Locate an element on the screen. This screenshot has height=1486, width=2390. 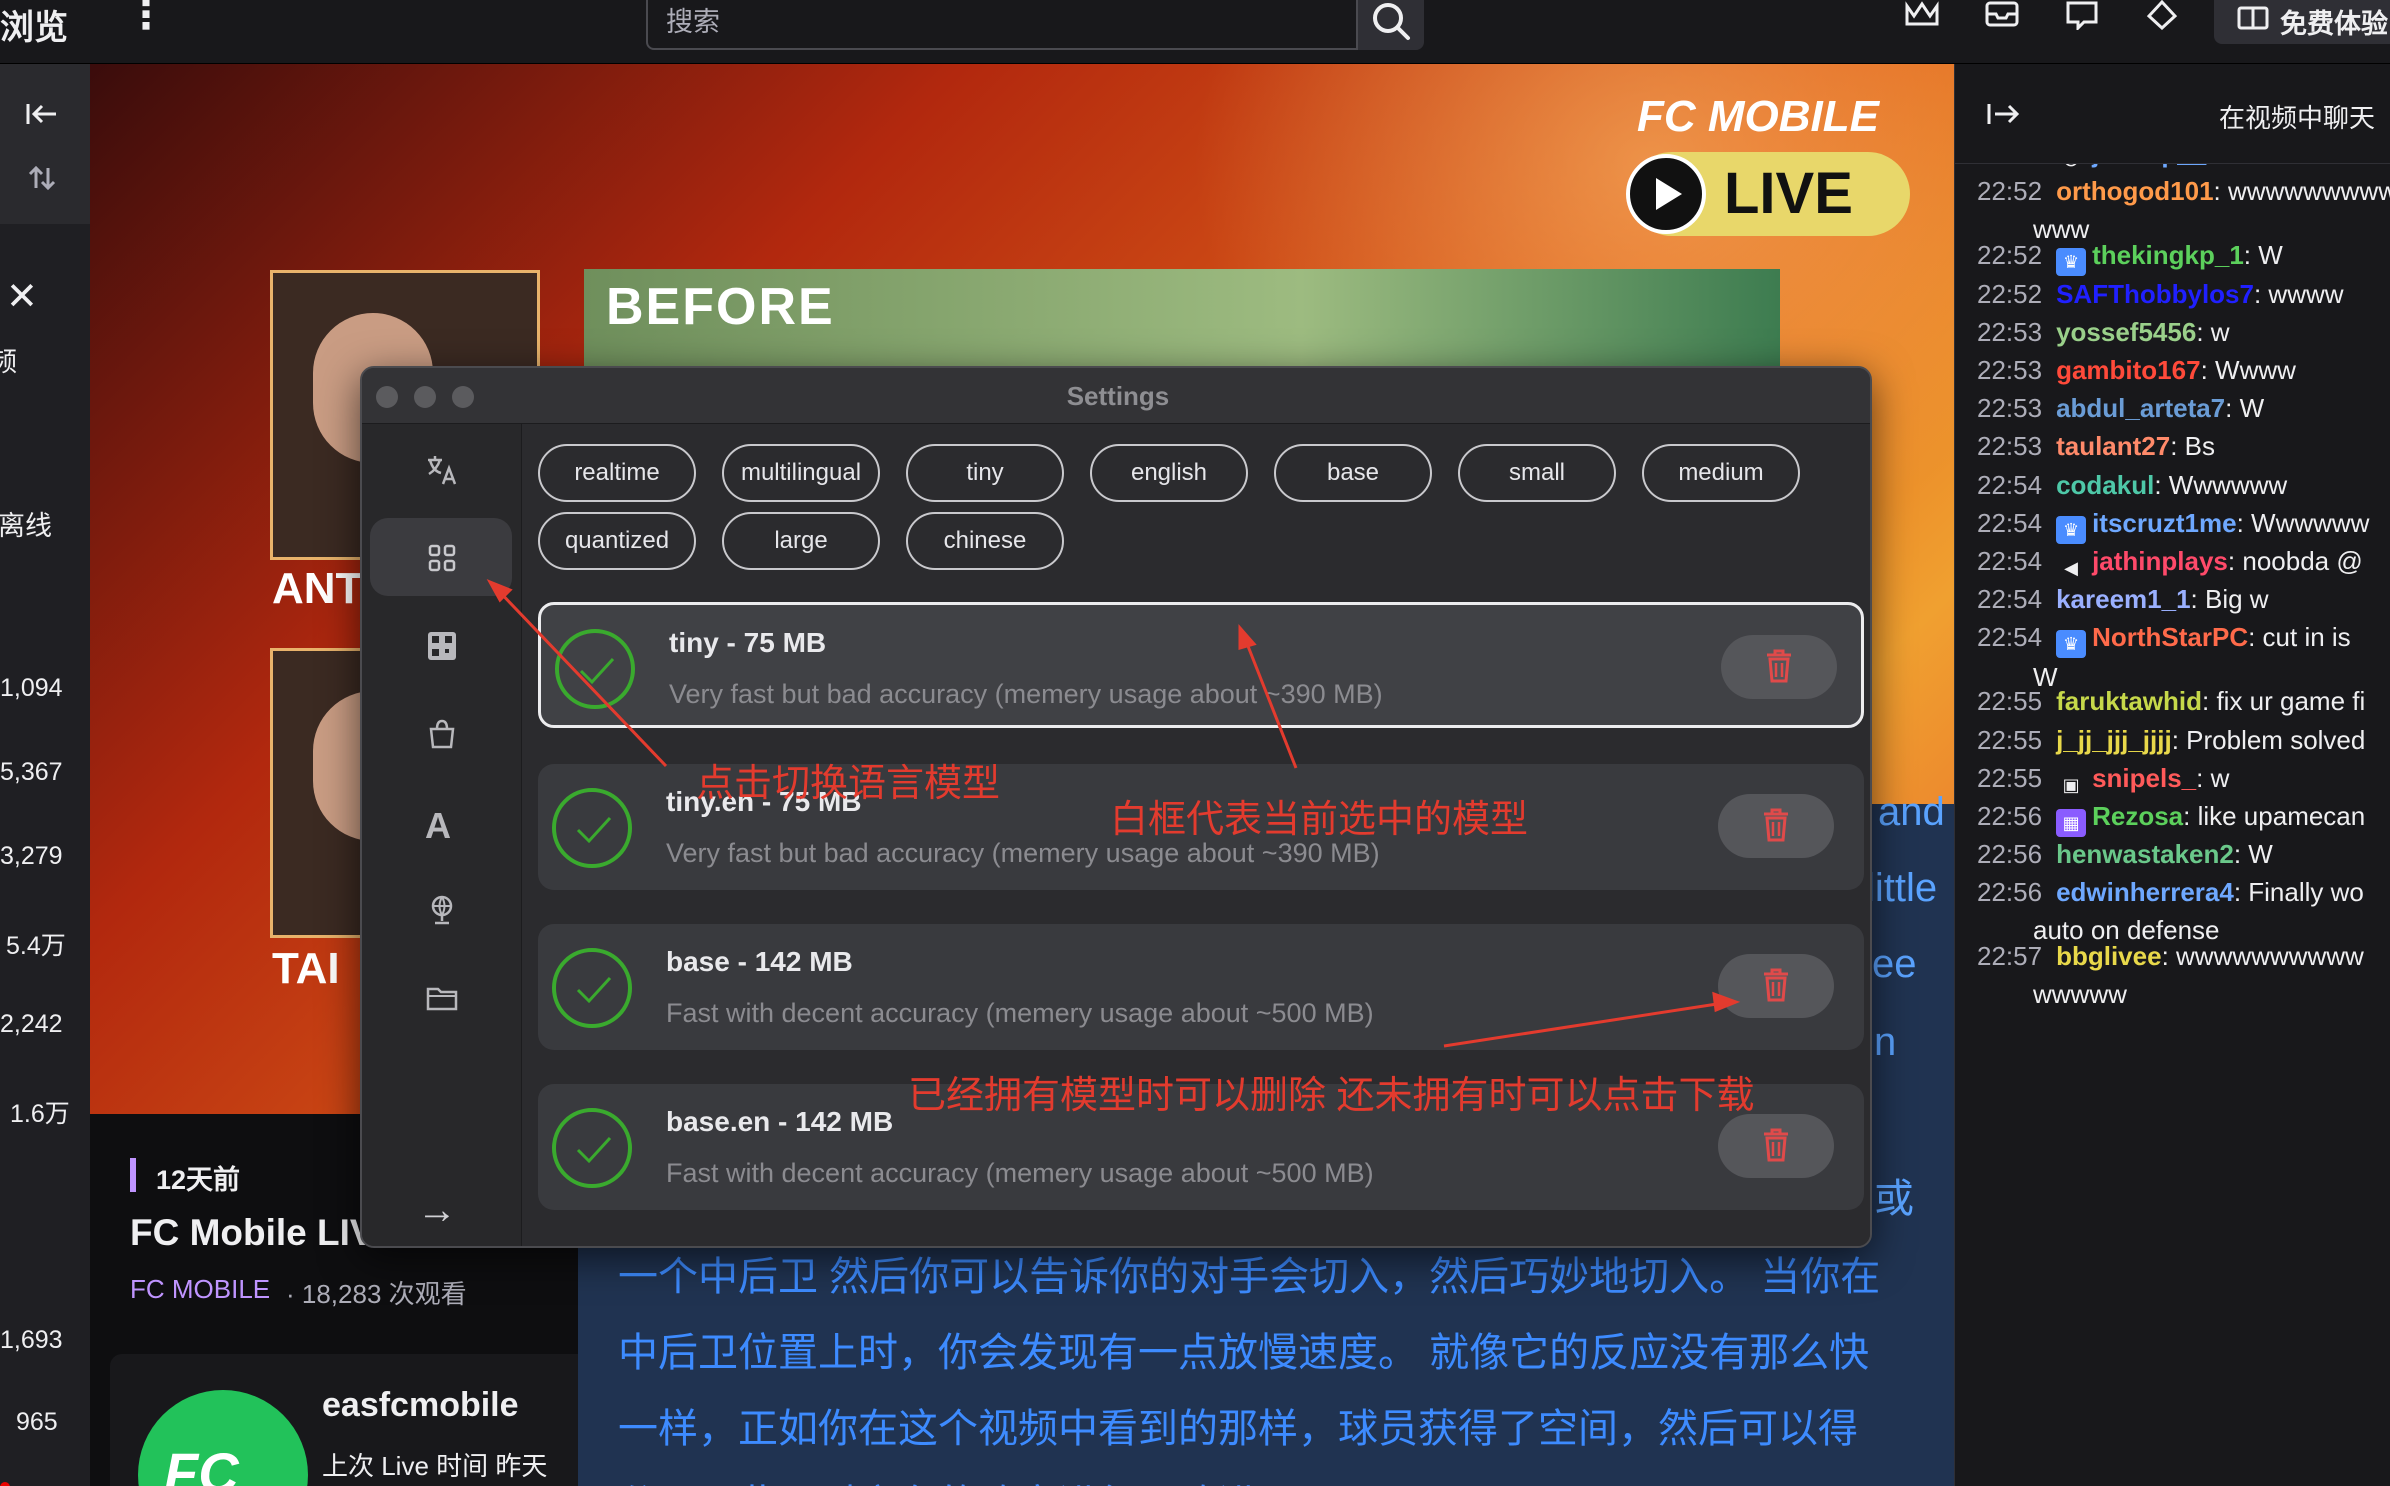
chat-username: kareem1_1 is located at coordinates (2123, 599).